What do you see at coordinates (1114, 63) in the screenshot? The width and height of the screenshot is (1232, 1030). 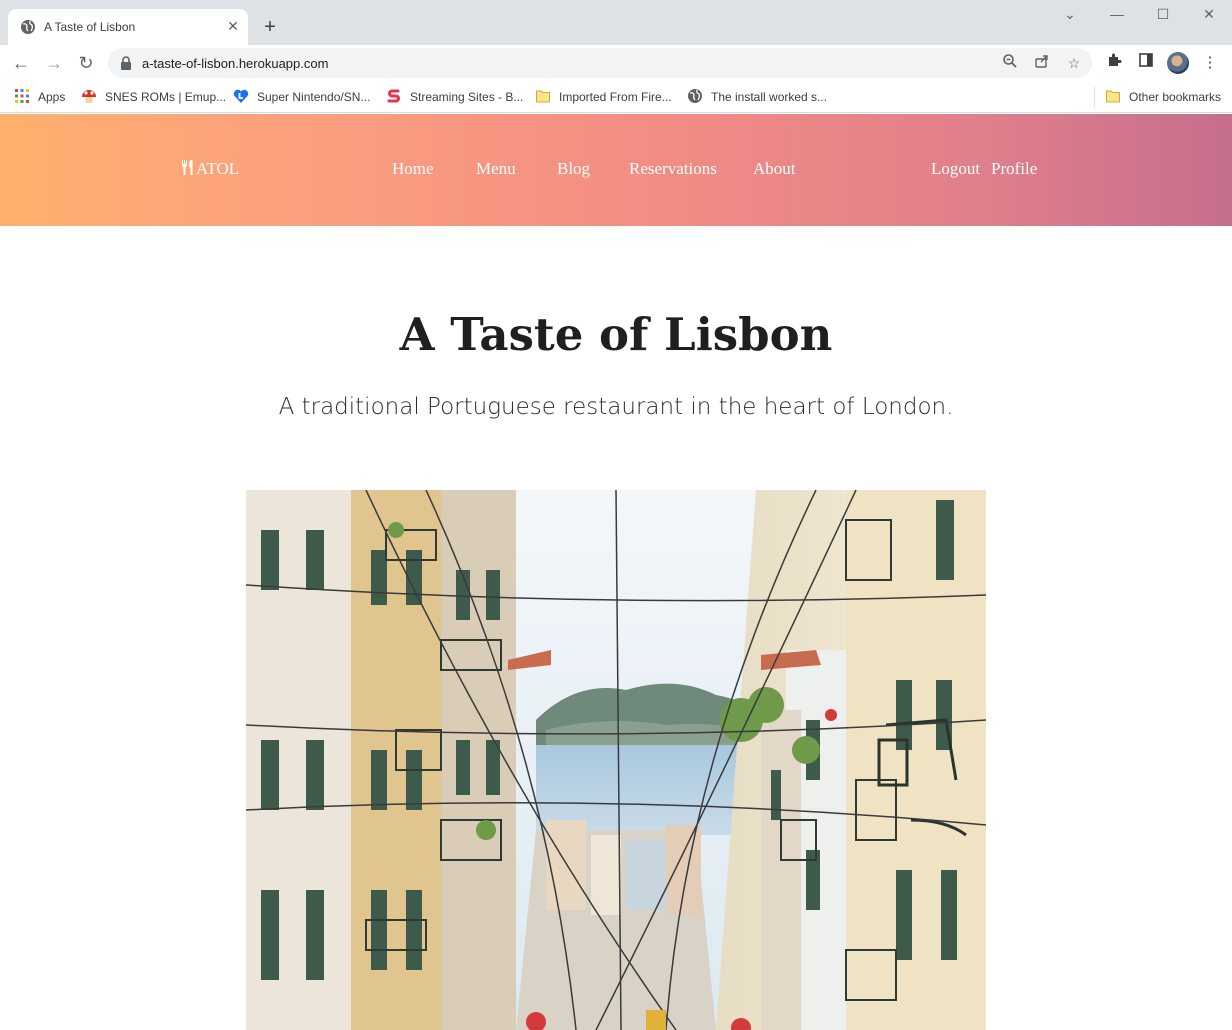 I see `extensions-icon` at bounding box center [1114, 63].